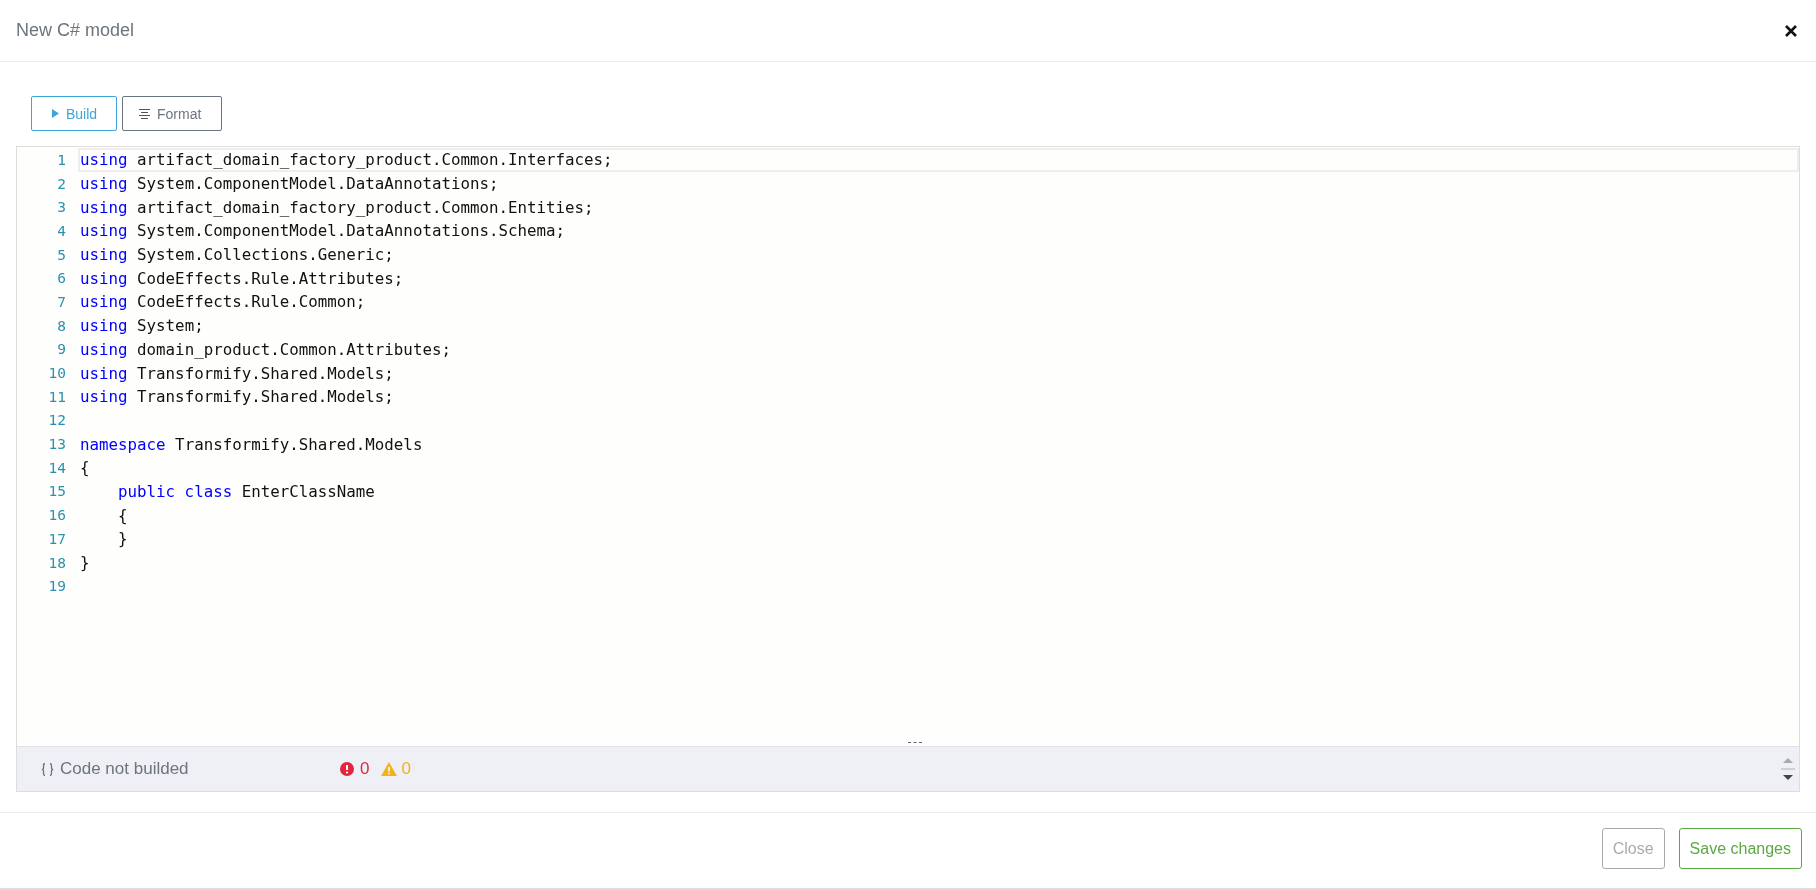  Describe the element at coordinates (265, 349) in the screenshot. I see `code-line: using domain_product.Common.Attributes;` at that location.